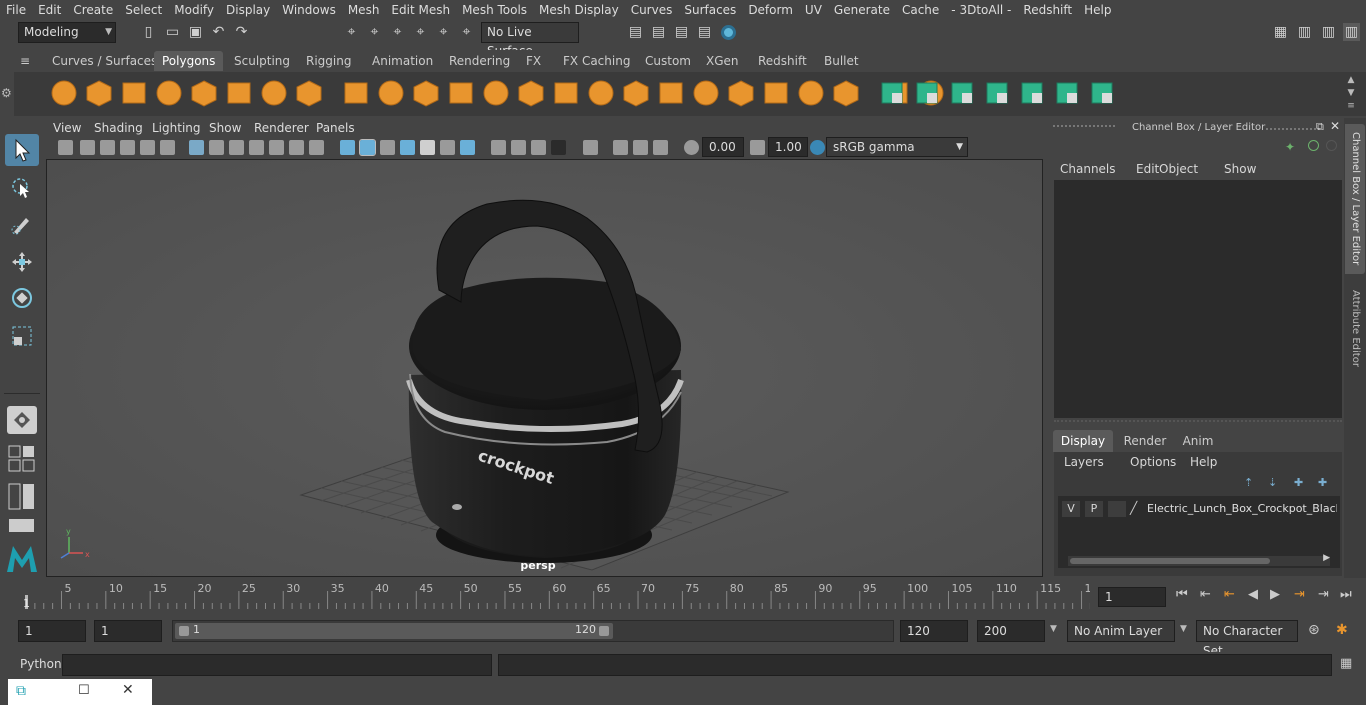 Image resolution: width=1366 pixels, height=705 pixels. Describe the element at coordinates (1117, 509) in the screenshot. I see `layer-display-type` at that location.